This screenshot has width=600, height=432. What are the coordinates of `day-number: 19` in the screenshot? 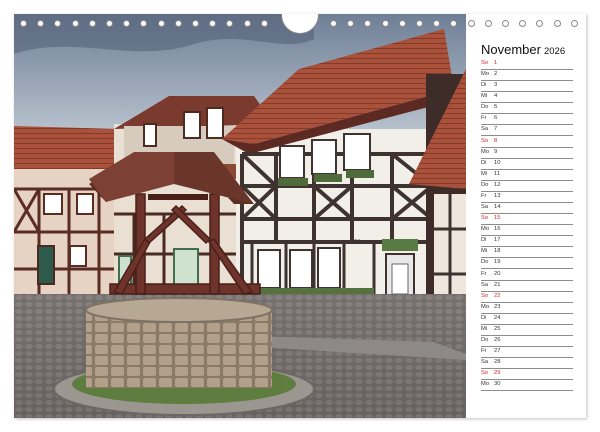 It's located at (497, 262).